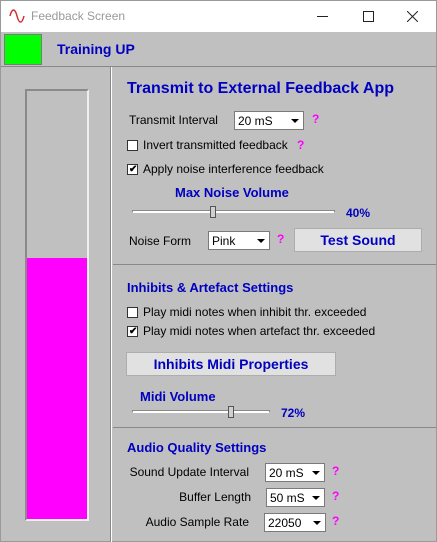 Image resolution: width=437 pixels, height=542 pixels. What do you see at coordinates (285, 523) in the screenshot?
I see `audio-sample-rate-value: 22050` at bounding box center [285, 523].